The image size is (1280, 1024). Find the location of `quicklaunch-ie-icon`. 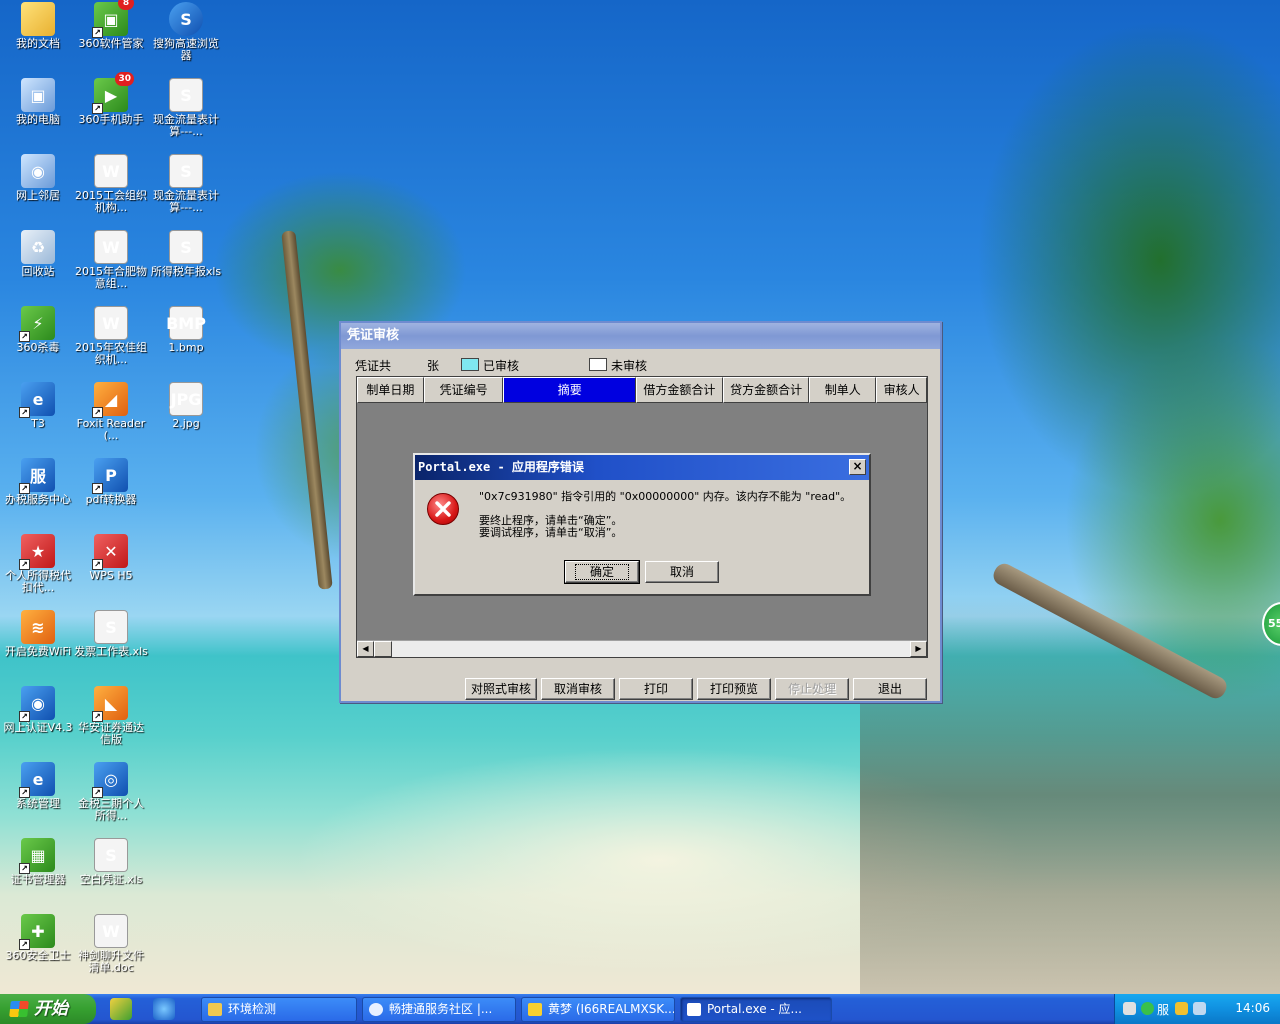

quicklaunch-ie-icon is located at coordinates (164, 1009).